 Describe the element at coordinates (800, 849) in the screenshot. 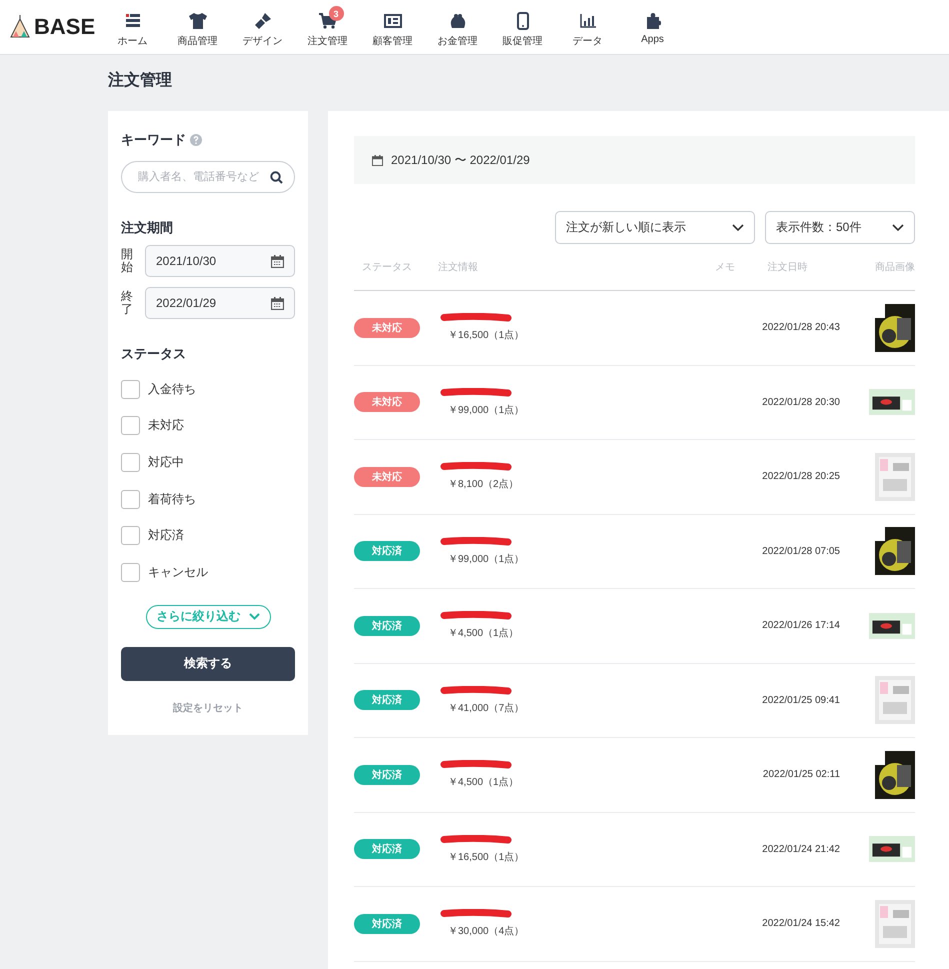

I see `order-date: 2022/01/24 21:42` at that location.